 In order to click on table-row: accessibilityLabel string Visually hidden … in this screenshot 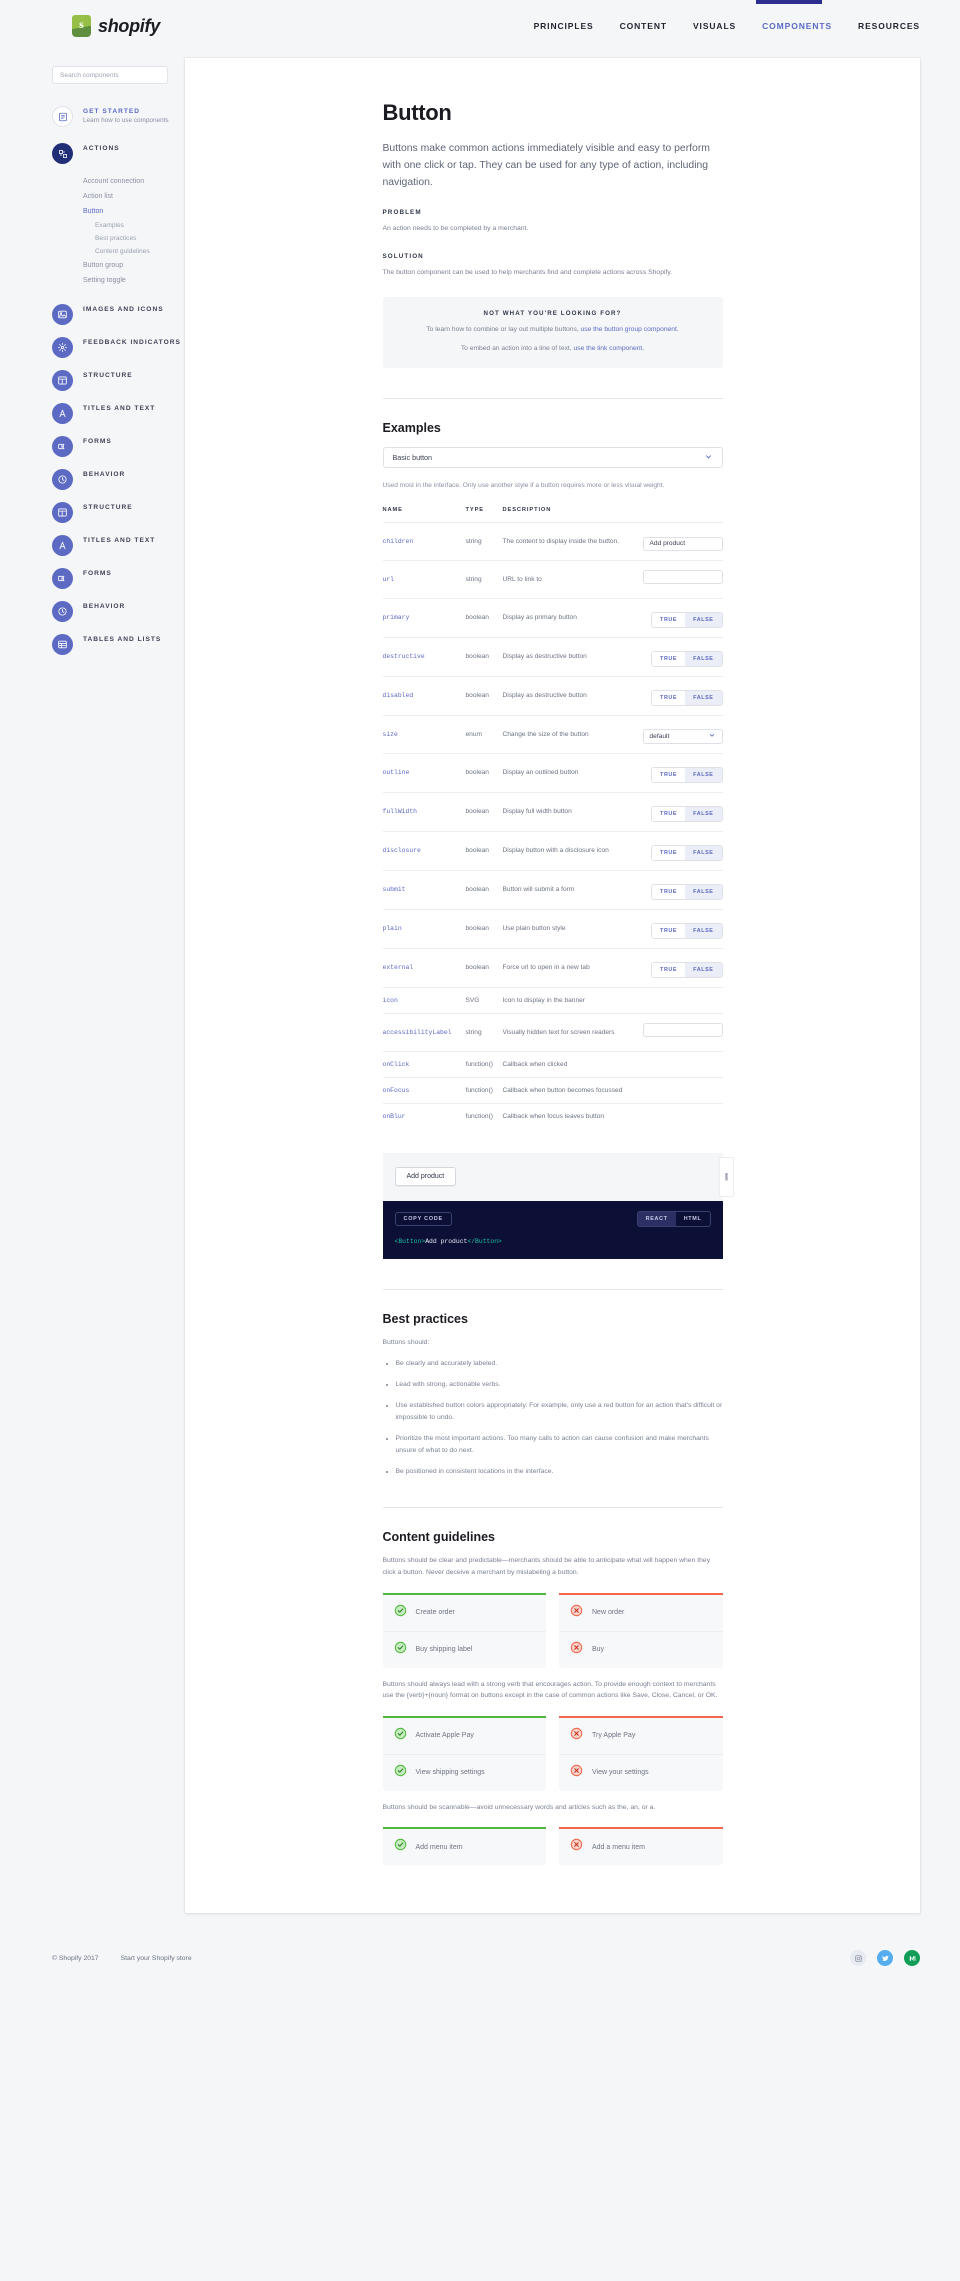, I will do `click(552, 1032)`.